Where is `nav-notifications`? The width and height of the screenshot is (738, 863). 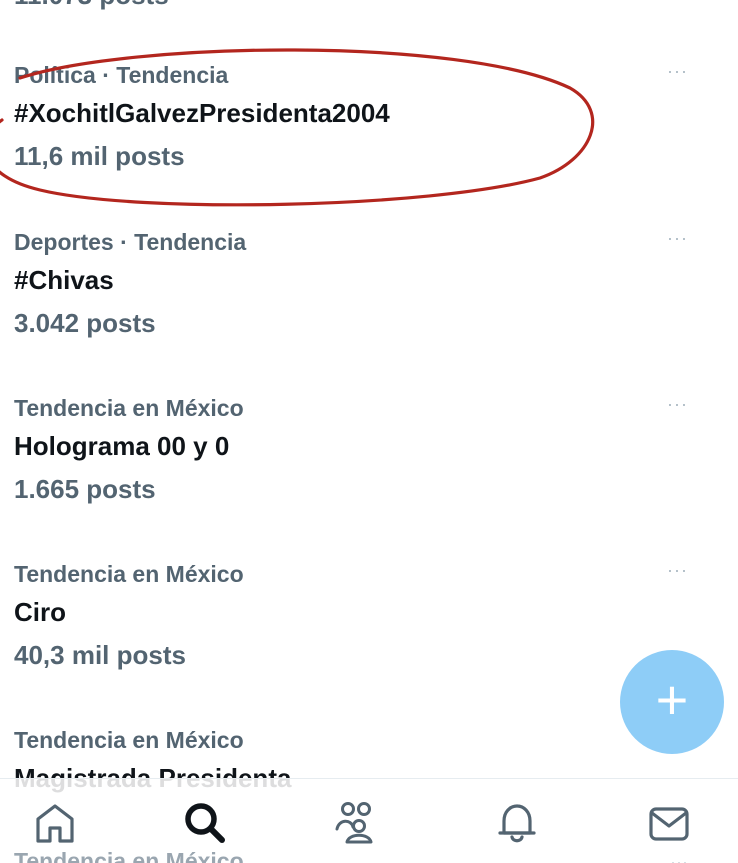
nav-notifications is located at coordinates (517, 823).